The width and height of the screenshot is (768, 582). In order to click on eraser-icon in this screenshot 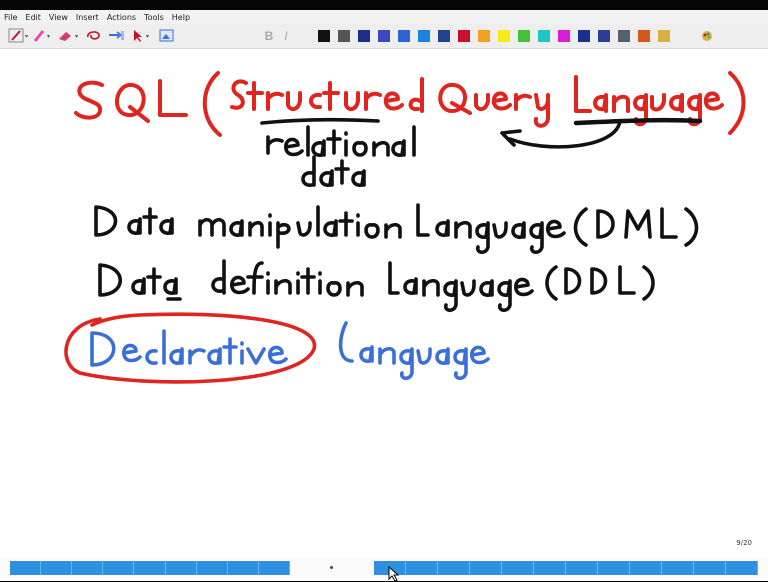, I will do `click(68, 36)`.